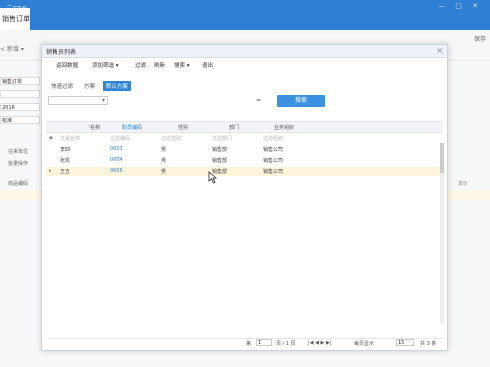 This screenshot has height=367, width=490. I want to click on column-header-code: 职员编码, so click(132, 127).